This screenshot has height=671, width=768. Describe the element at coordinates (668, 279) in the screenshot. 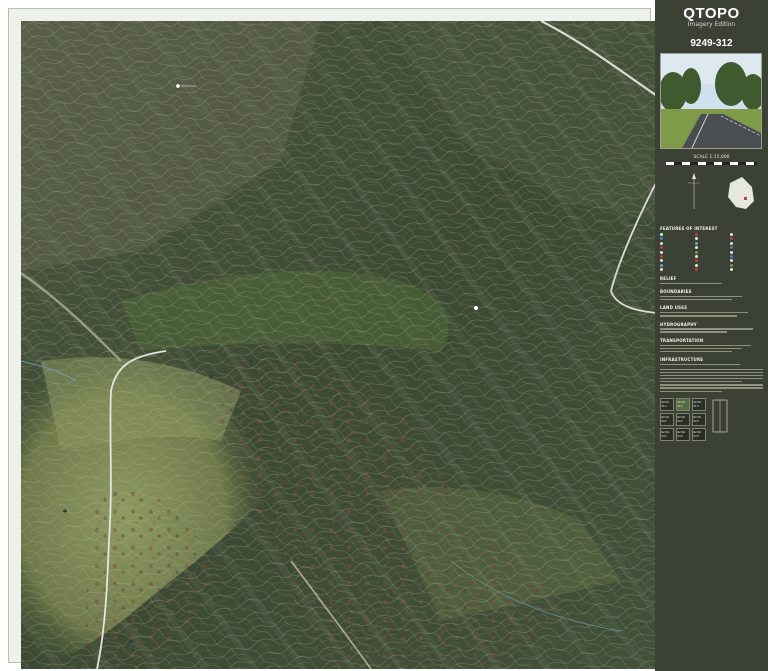

I see `relief-title: RELIEF` at that location.